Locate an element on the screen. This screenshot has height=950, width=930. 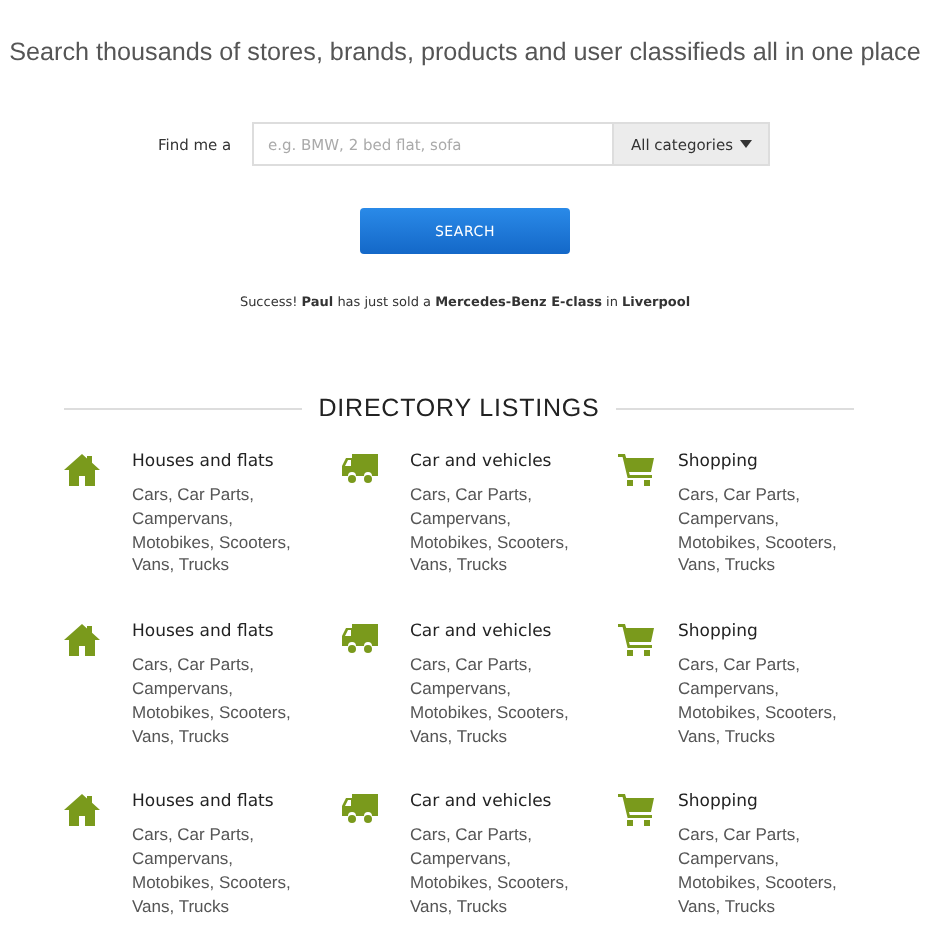
section-heading: DIRECTORY LISTINGS is located at coordinates (459, 408).